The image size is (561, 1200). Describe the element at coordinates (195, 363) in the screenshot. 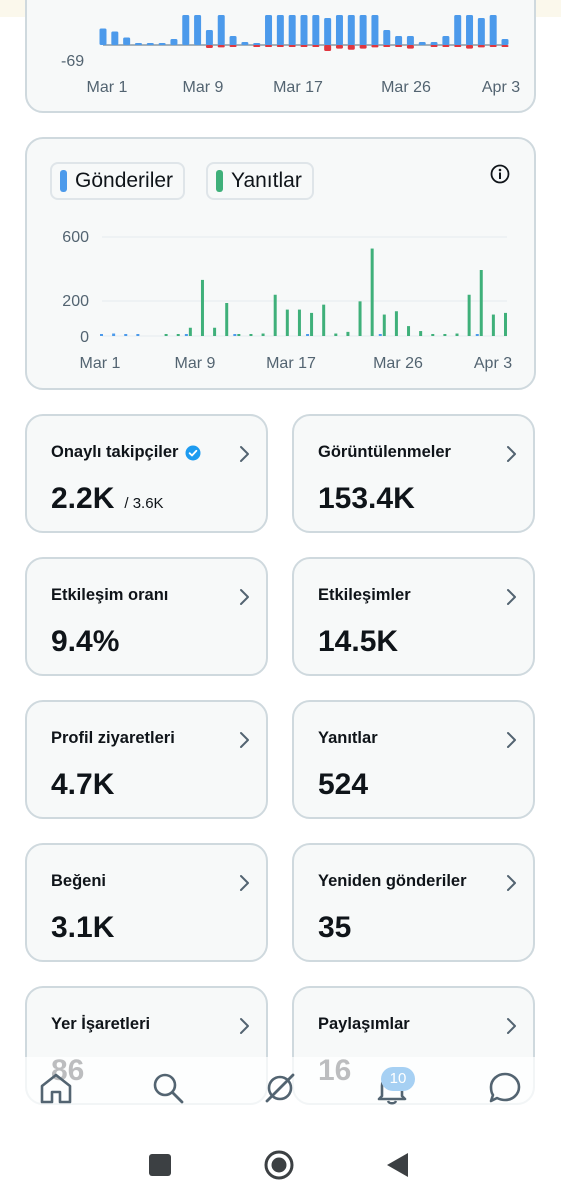

I see `x-tick-label: Mar 9` at that location.